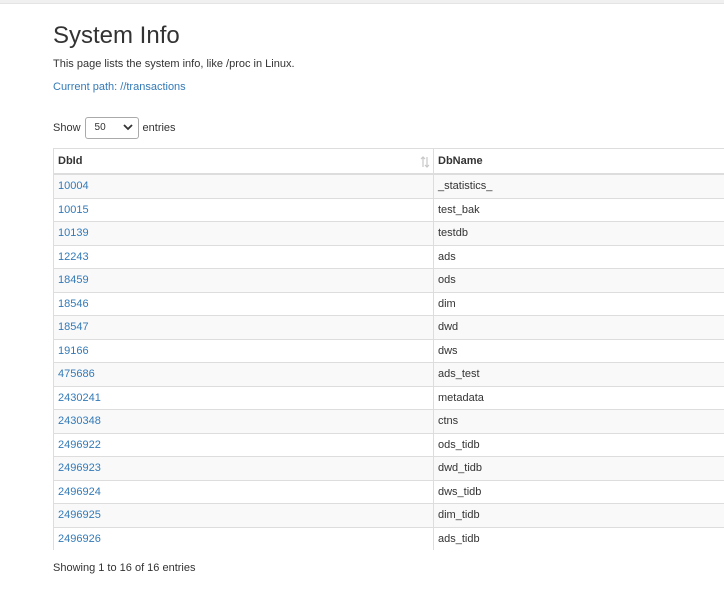  I want to click on show-label: Show, so click(67, 128).